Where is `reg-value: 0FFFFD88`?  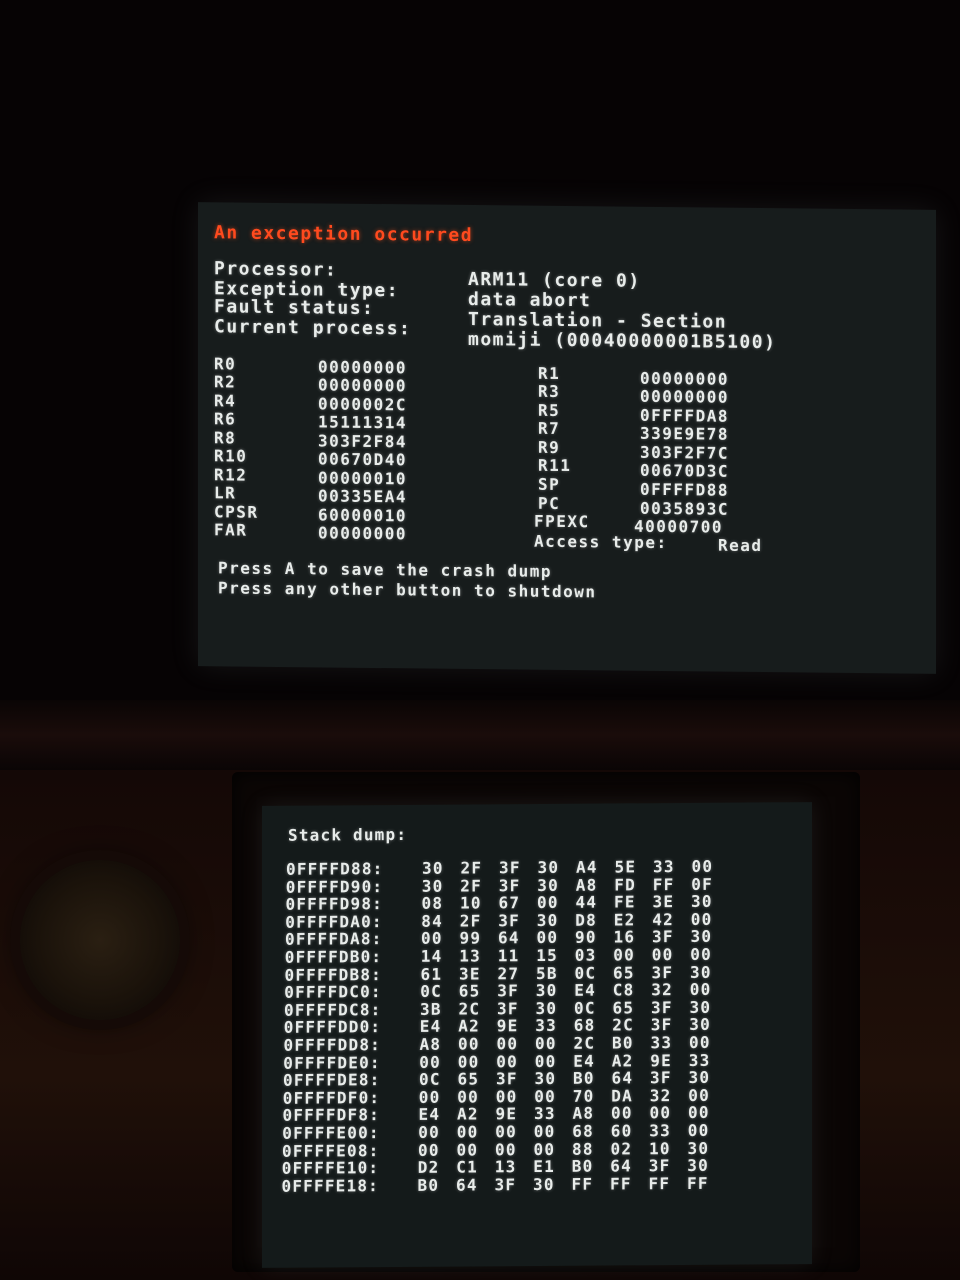 reg-value: 0FFFFD88 is located at coordinates (685, 489).